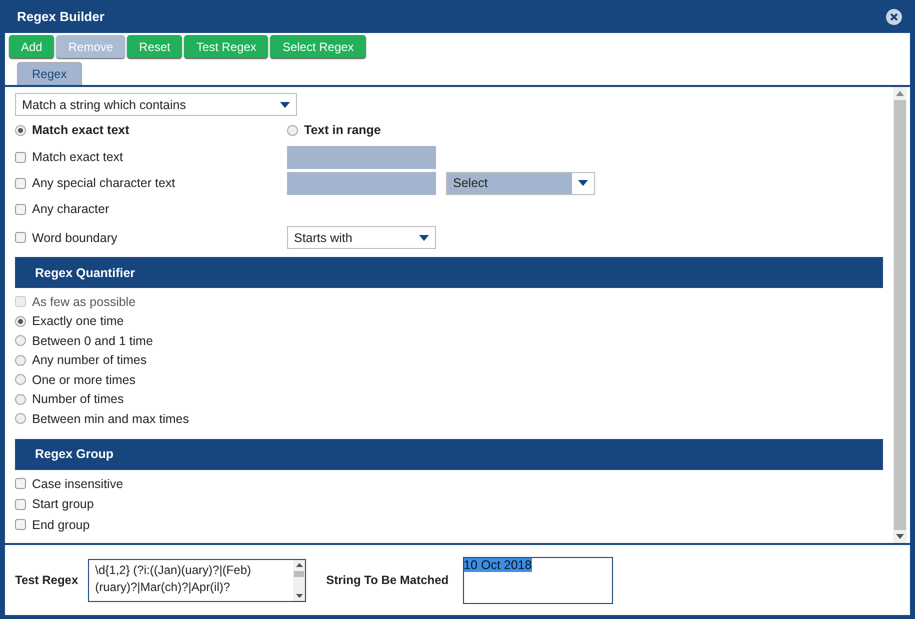 This screenshot has width=915, height=619. Describe the element at coordinates (361, 237) in the screenshot. I see `select-dropdown: Starts with` at that location.